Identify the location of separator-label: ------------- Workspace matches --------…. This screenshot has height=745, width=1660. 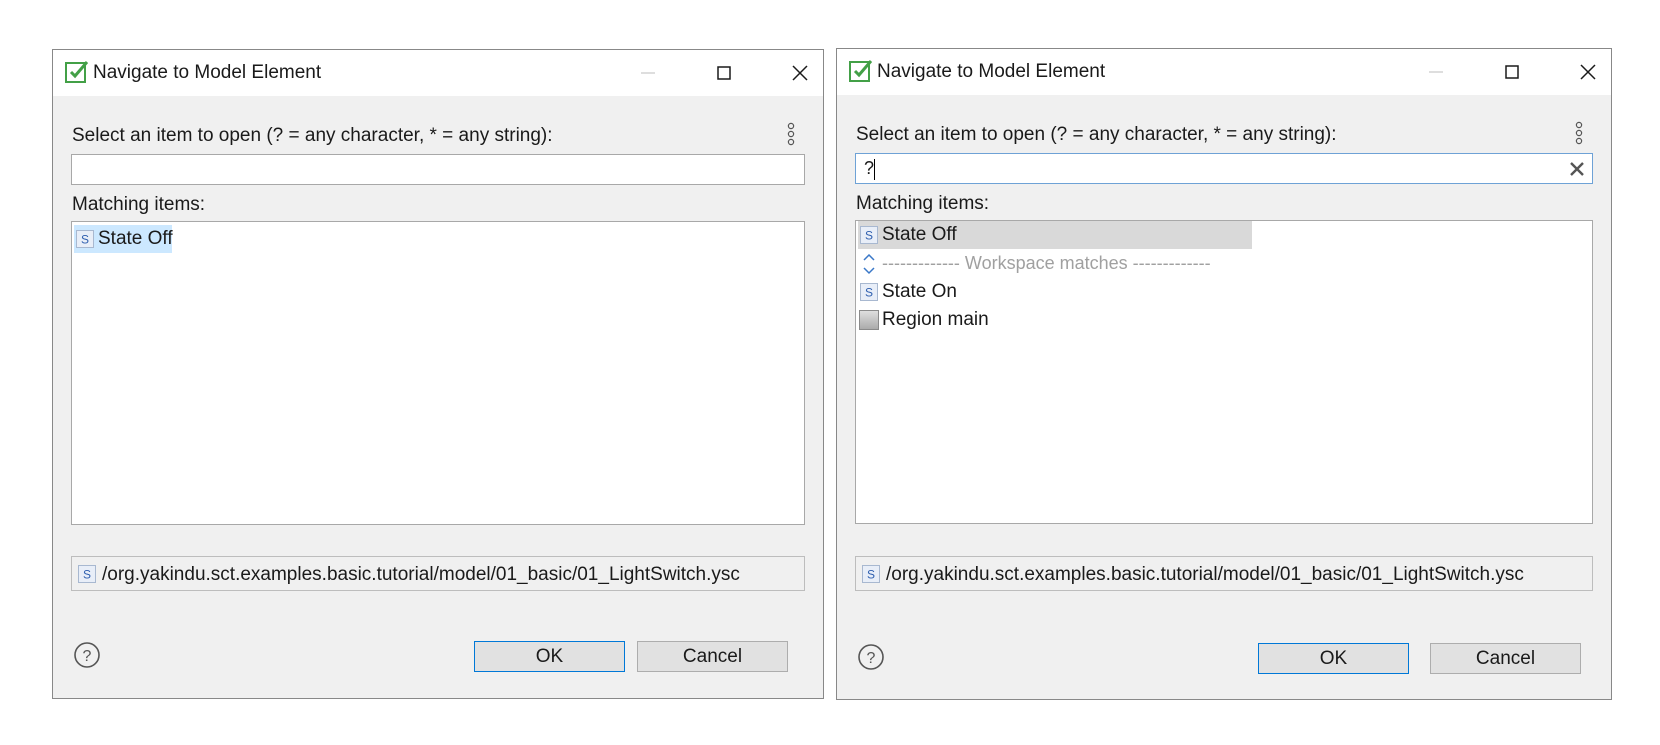
(1046, 263).